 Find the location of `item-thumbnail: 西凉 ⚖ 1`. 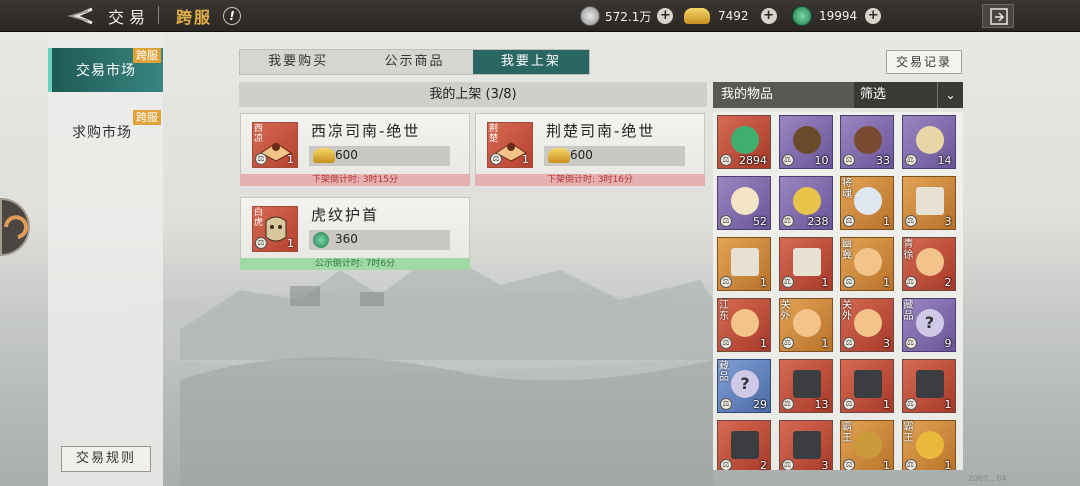

item-thumbnail: 西凉 ⚖ 1 is located at coordinates (275, 145).